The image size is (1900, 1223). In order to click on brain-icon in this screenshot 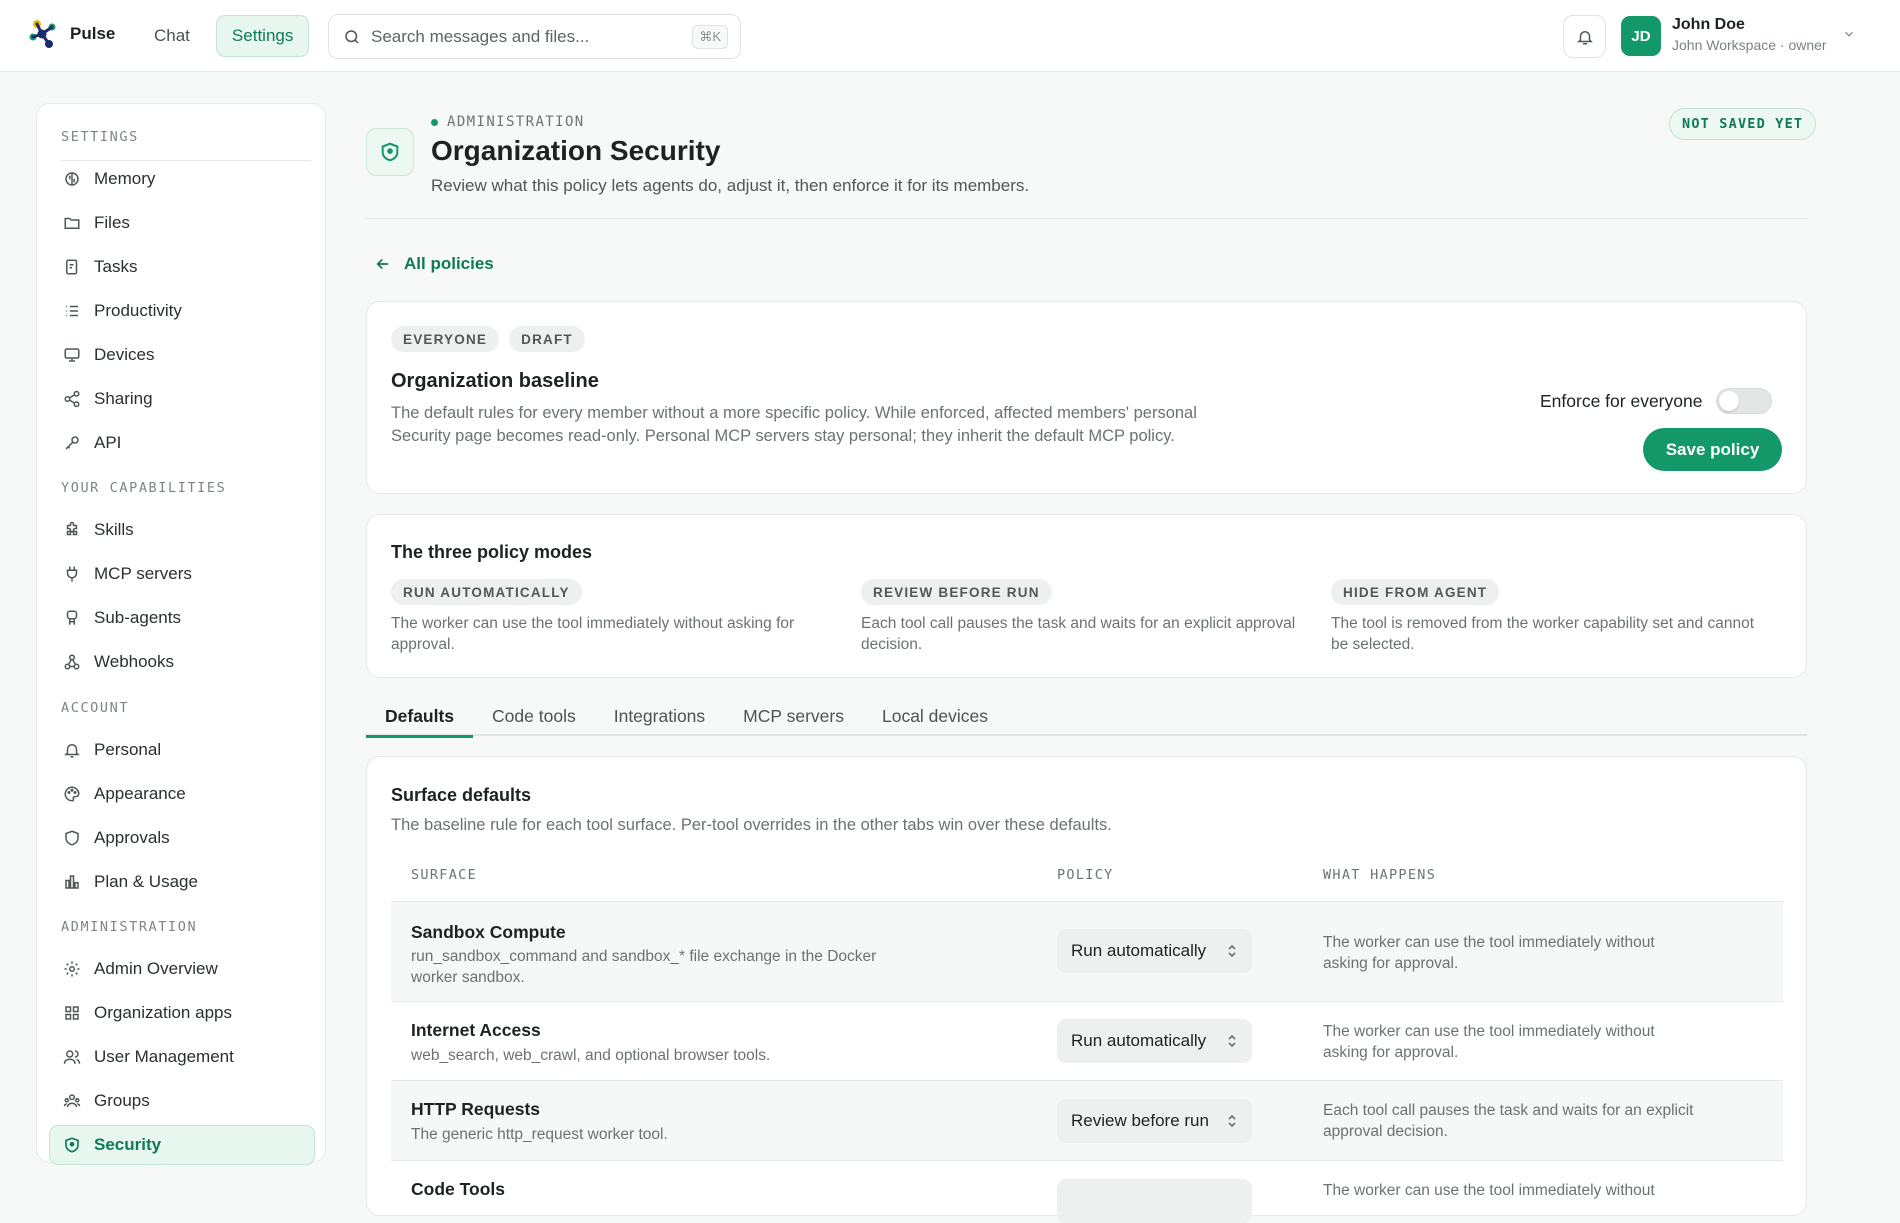, I will do `click(71, 179)`.